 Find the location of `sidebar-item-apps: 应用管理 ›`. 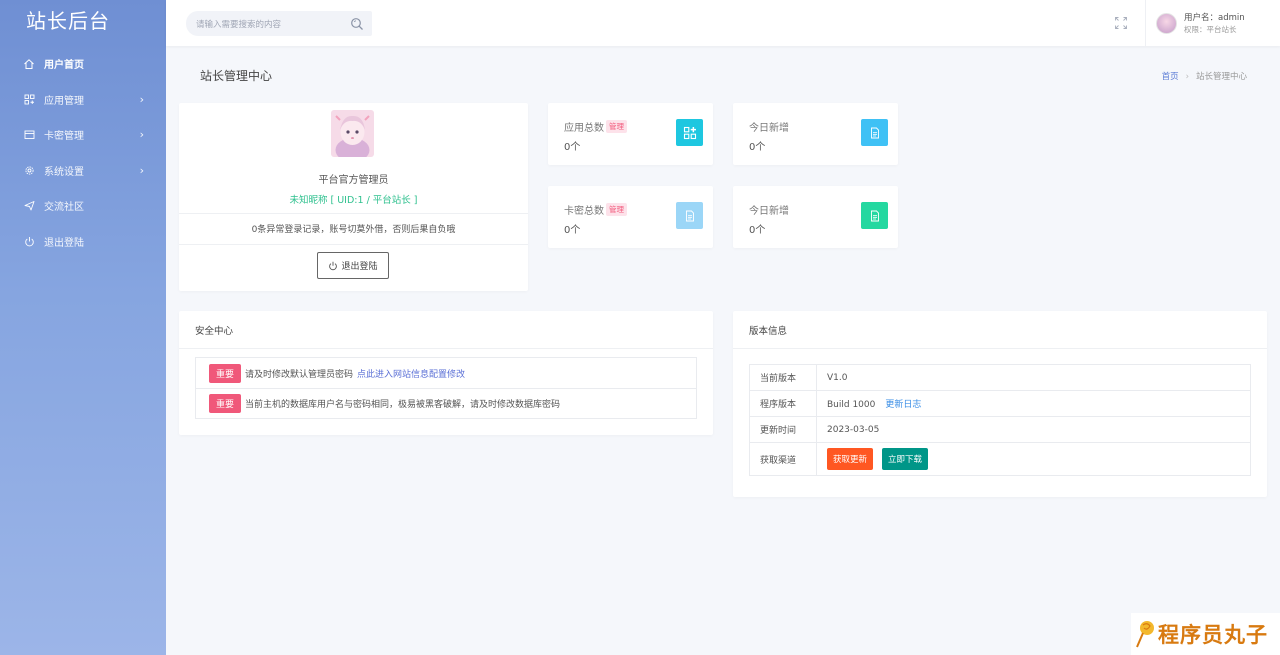

sidebar-item-apps: 应用管理 › is located at coordinates (83, 100).